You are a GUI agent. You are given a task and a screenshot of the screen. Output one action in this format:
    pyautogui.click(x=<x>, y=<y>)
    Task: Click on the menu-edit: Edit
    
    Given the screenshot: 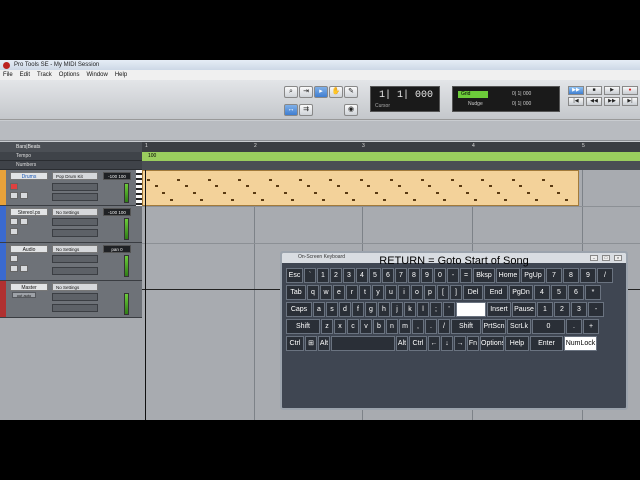 What is the action you would take?
    pyautogui.click(x=25, y=75)
    